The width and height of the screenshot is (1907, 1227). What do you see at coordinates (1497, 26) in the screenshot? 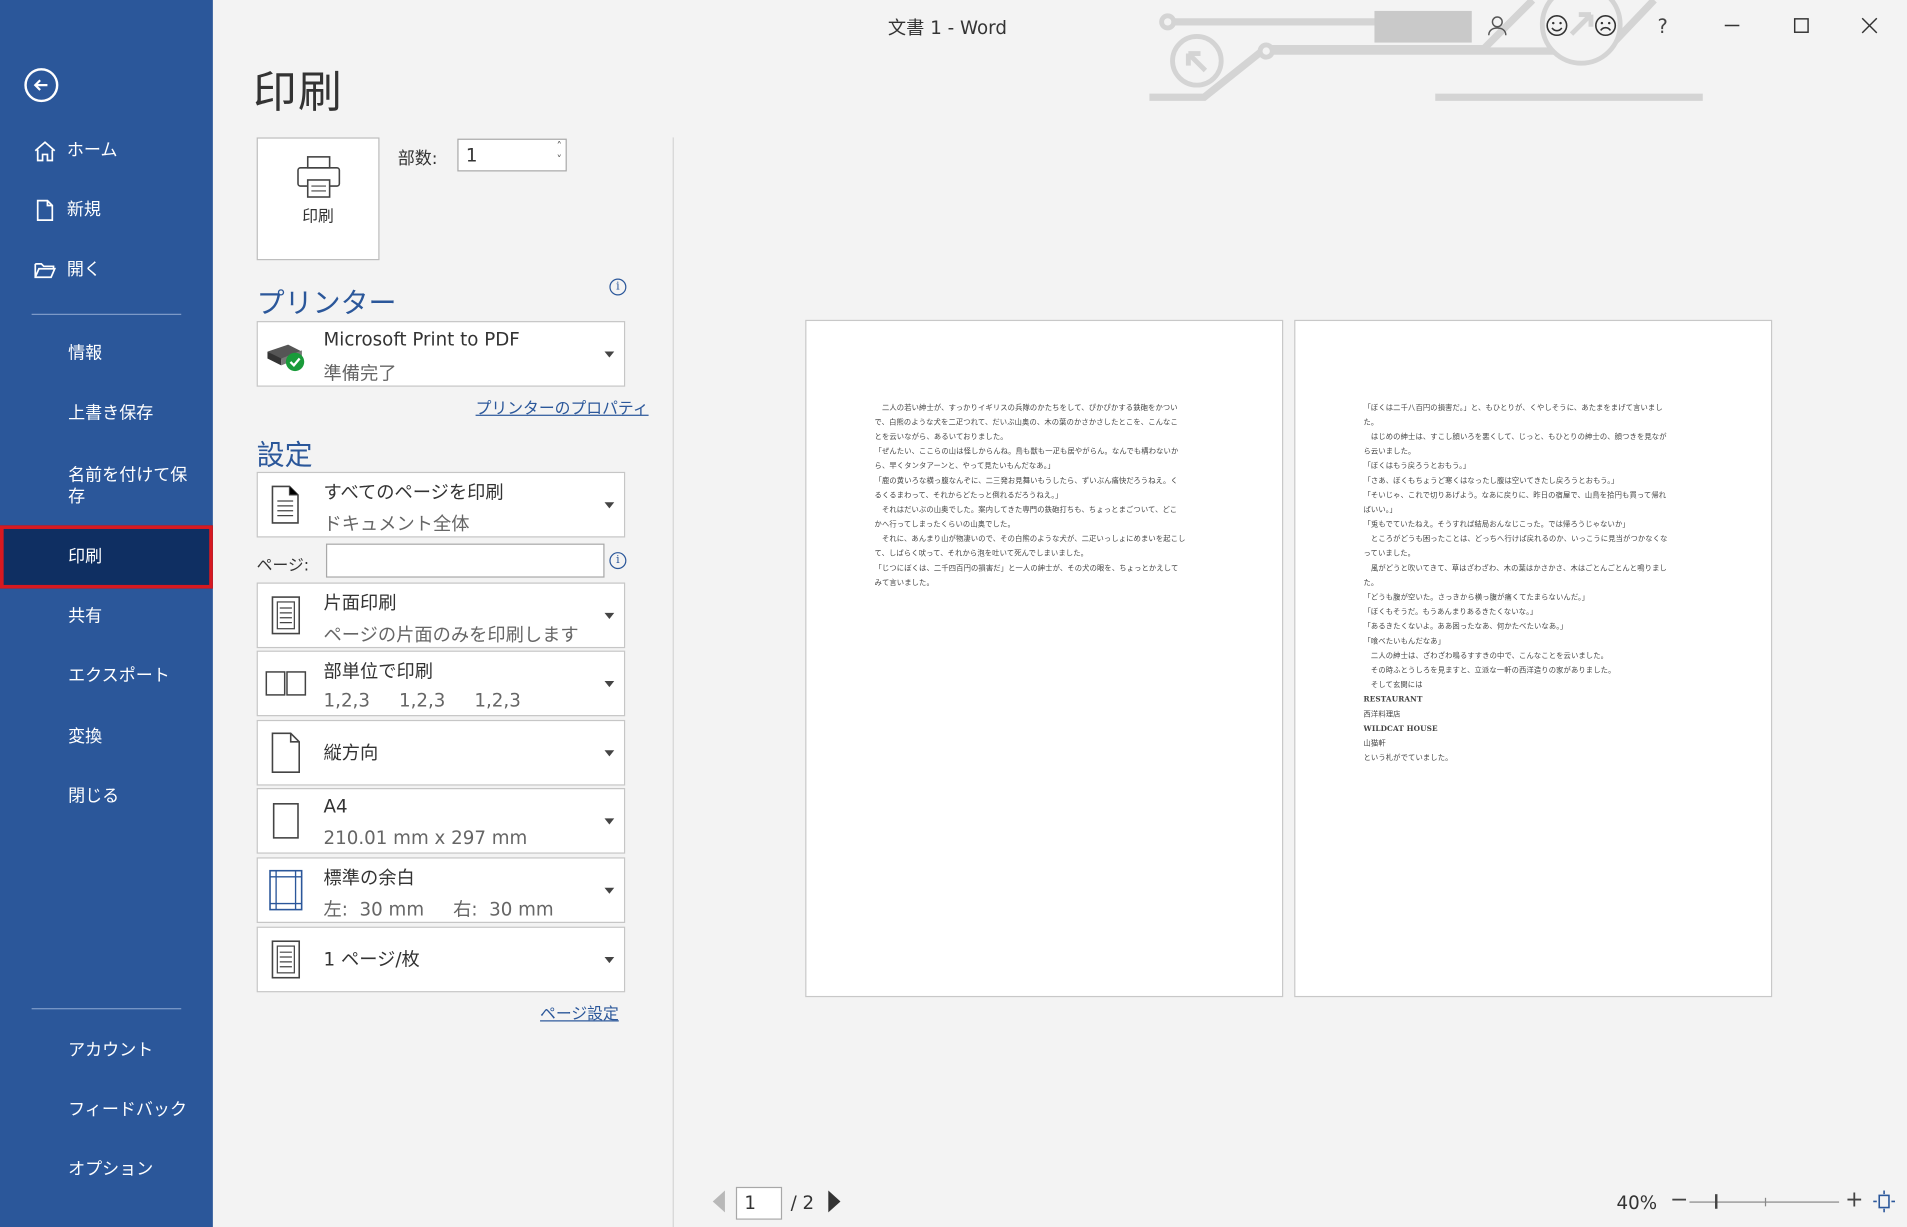
I see `account-icon` at bounding box center [1497, 26].